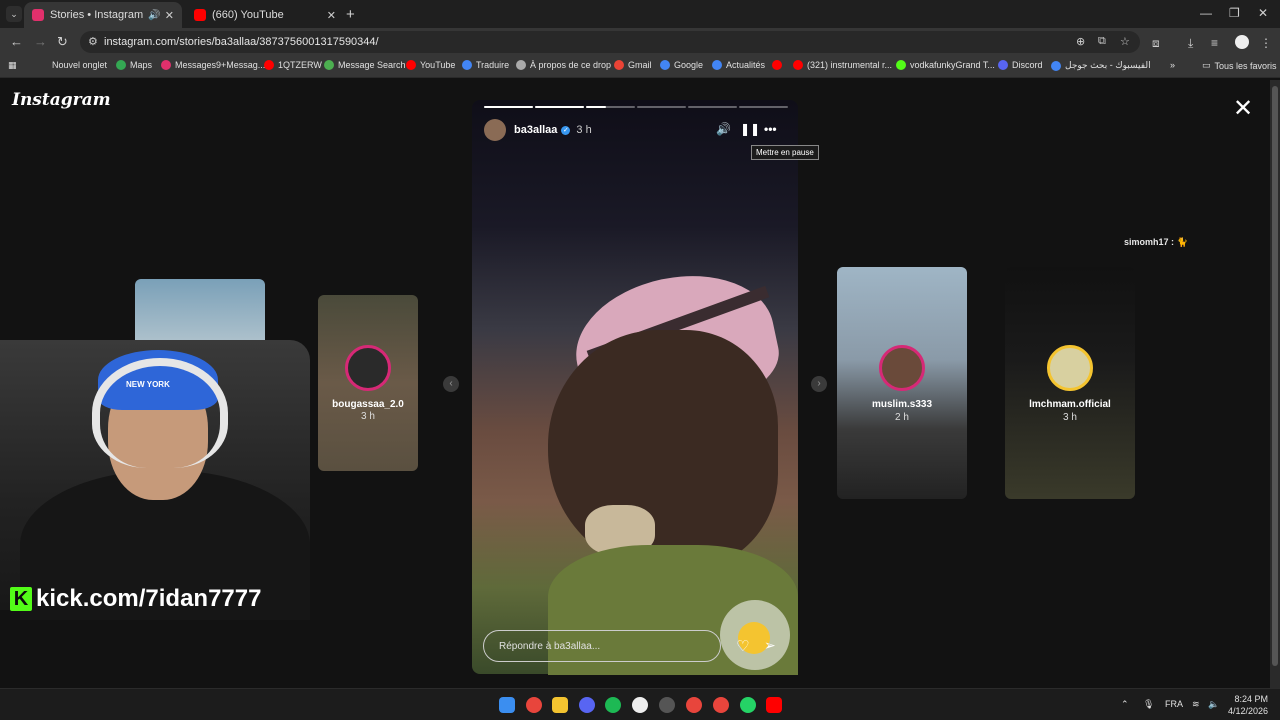 The height and width of the screenshot is (720, 1280). What do you see at coordinates (1247, 711) in the screenshot?
I see `clock-date: 4/12/2026` at bounding box center [1247, 711].